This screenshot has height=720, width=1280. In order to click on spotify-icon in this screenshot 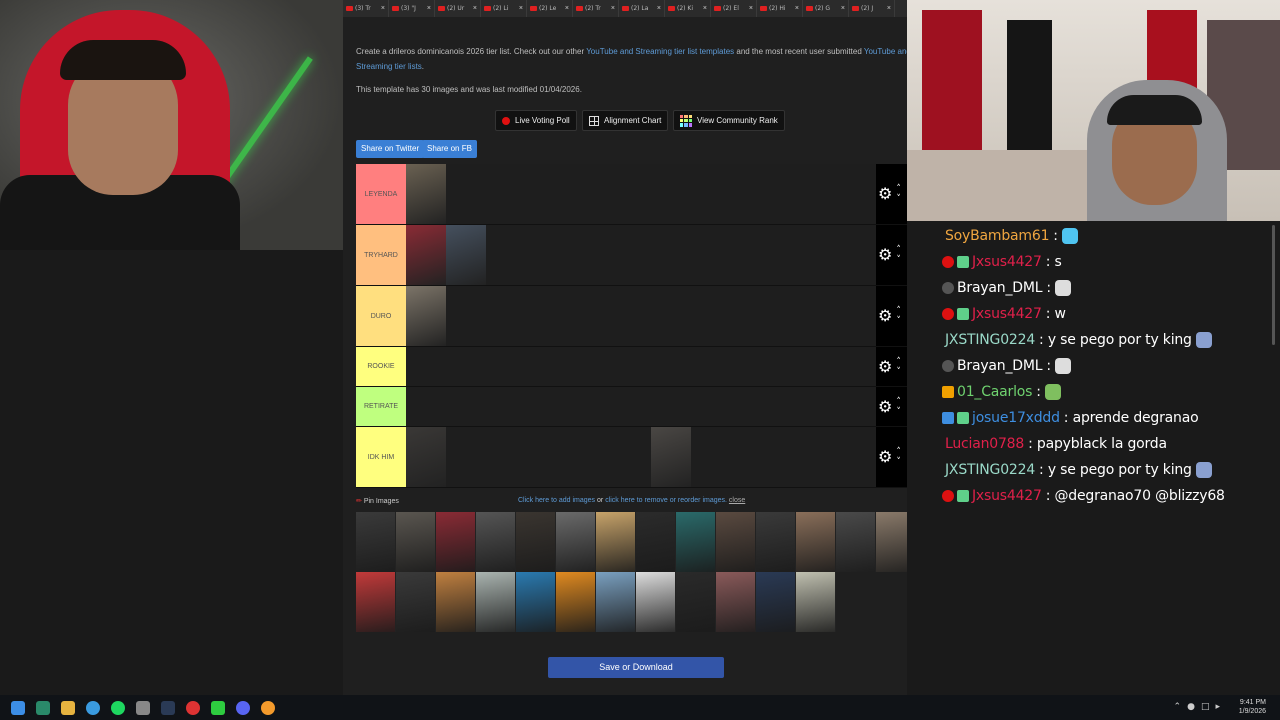, I will do `click(118, 707)`.